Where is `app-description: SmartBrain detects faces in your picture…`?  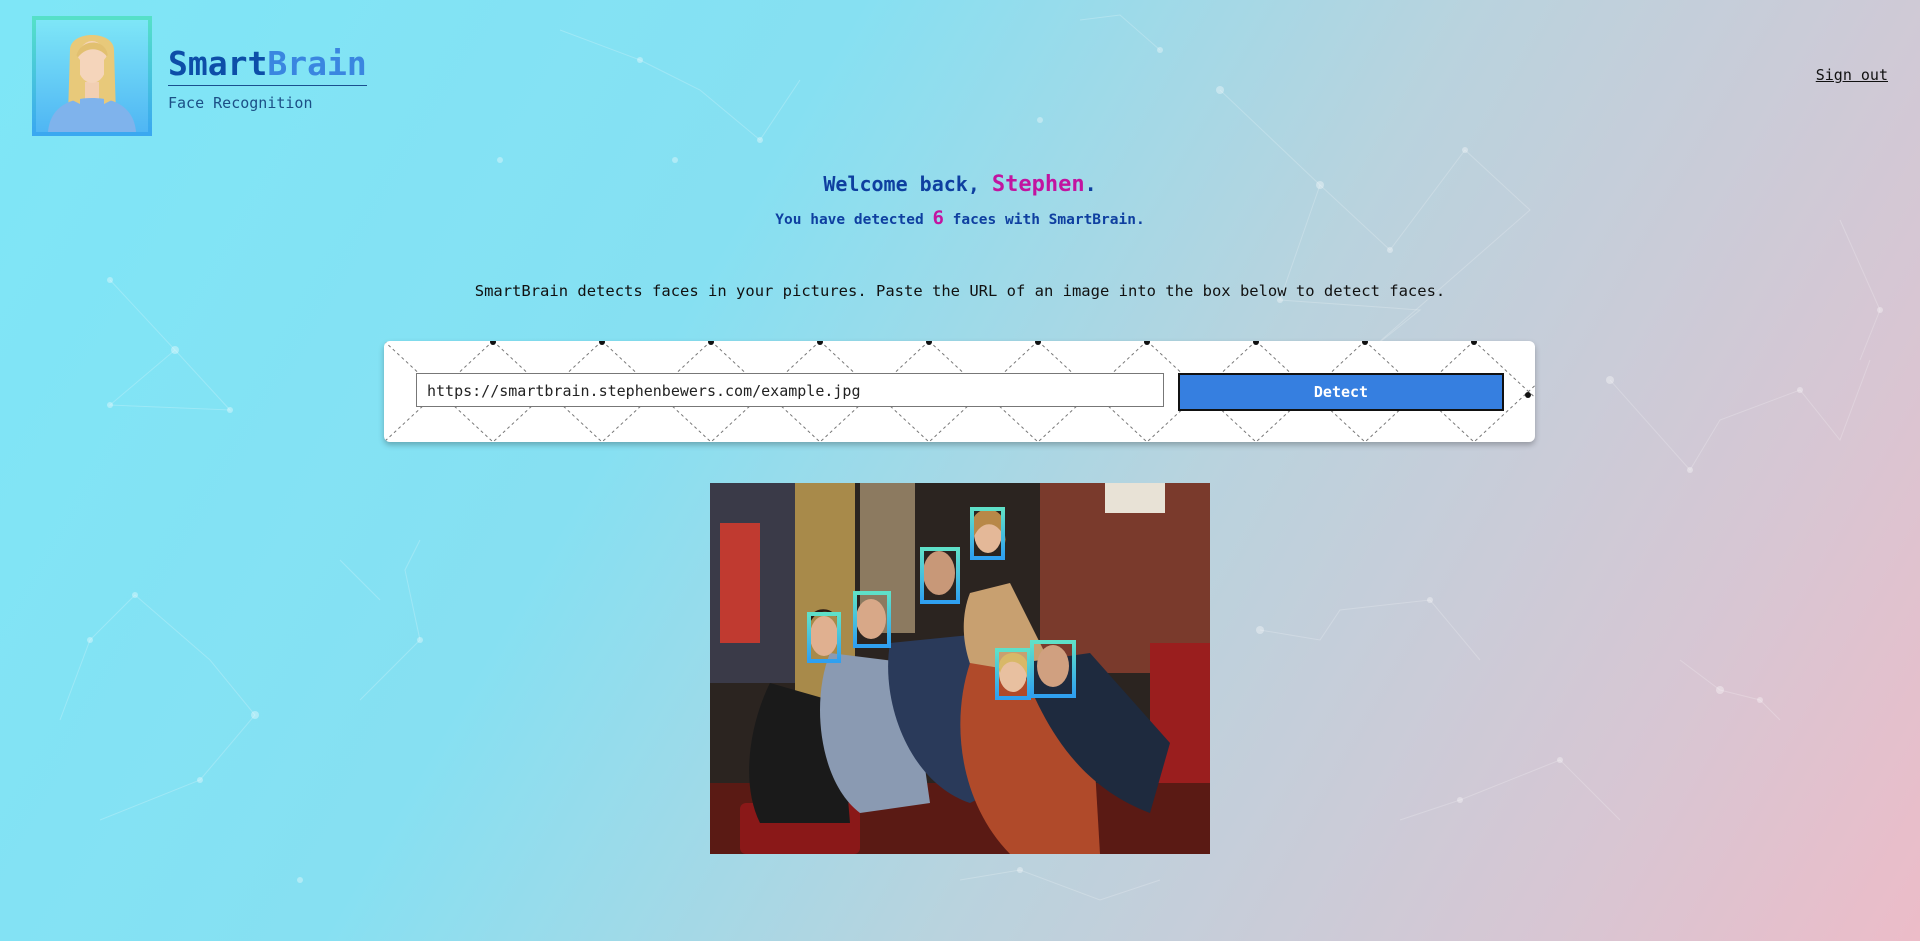
app-description: SmartBrain detects faces in your picture… is located at coordinates (960, 291).